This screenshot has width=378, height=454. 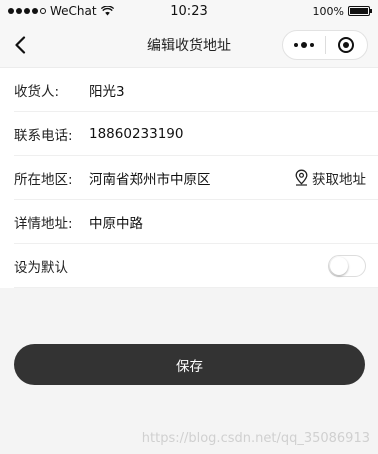 What do you see at coordinates (43, 135) in the screenshot?
I see `phone-label: 联系电话:` at bounding box center [43, 135].